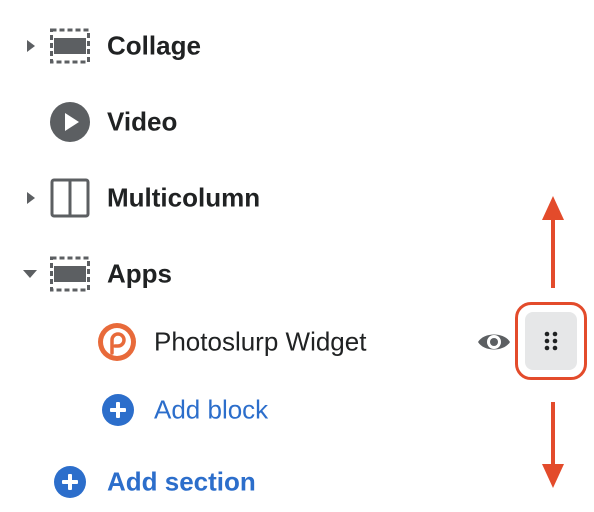 The image size is (594, 512). Describe the element at coordinates (297, 274) in the screenshot. I see `section-item-apps: Apps` at that location.